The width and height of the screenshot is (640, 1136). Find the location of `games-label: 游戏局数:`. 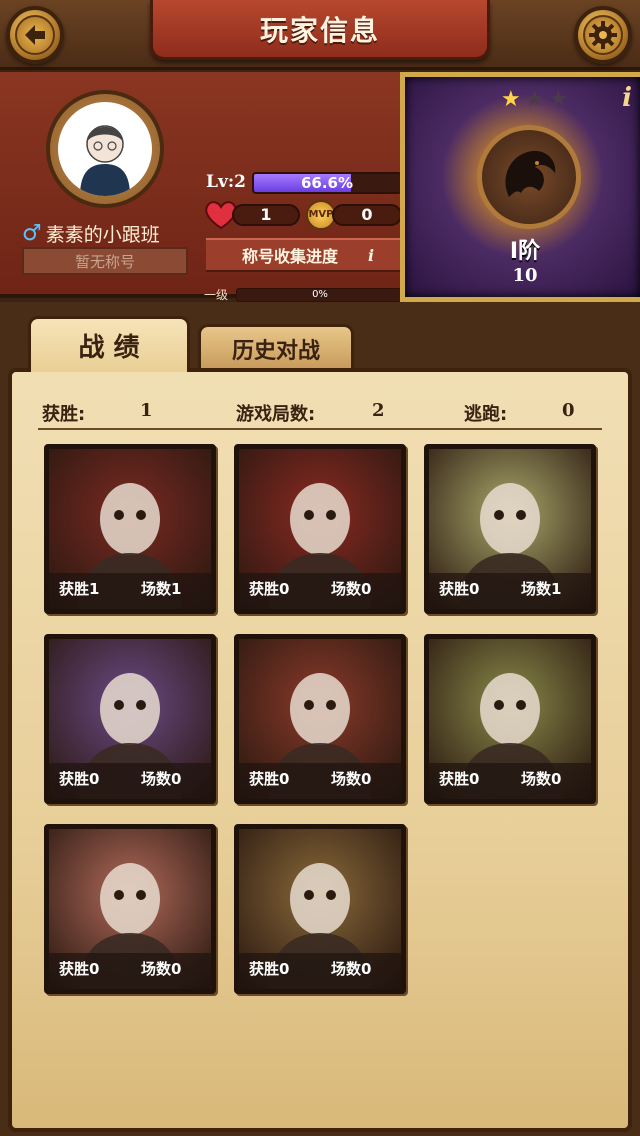

games-label: 游戏局数: is located at coordinates (276, 414).